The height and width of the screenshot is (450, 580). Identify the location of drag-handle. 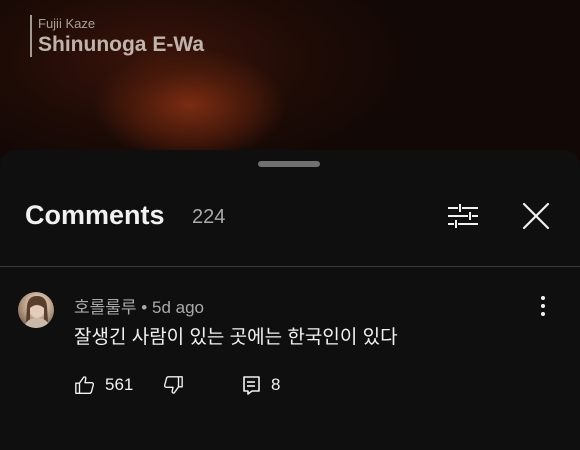
(289, 164).